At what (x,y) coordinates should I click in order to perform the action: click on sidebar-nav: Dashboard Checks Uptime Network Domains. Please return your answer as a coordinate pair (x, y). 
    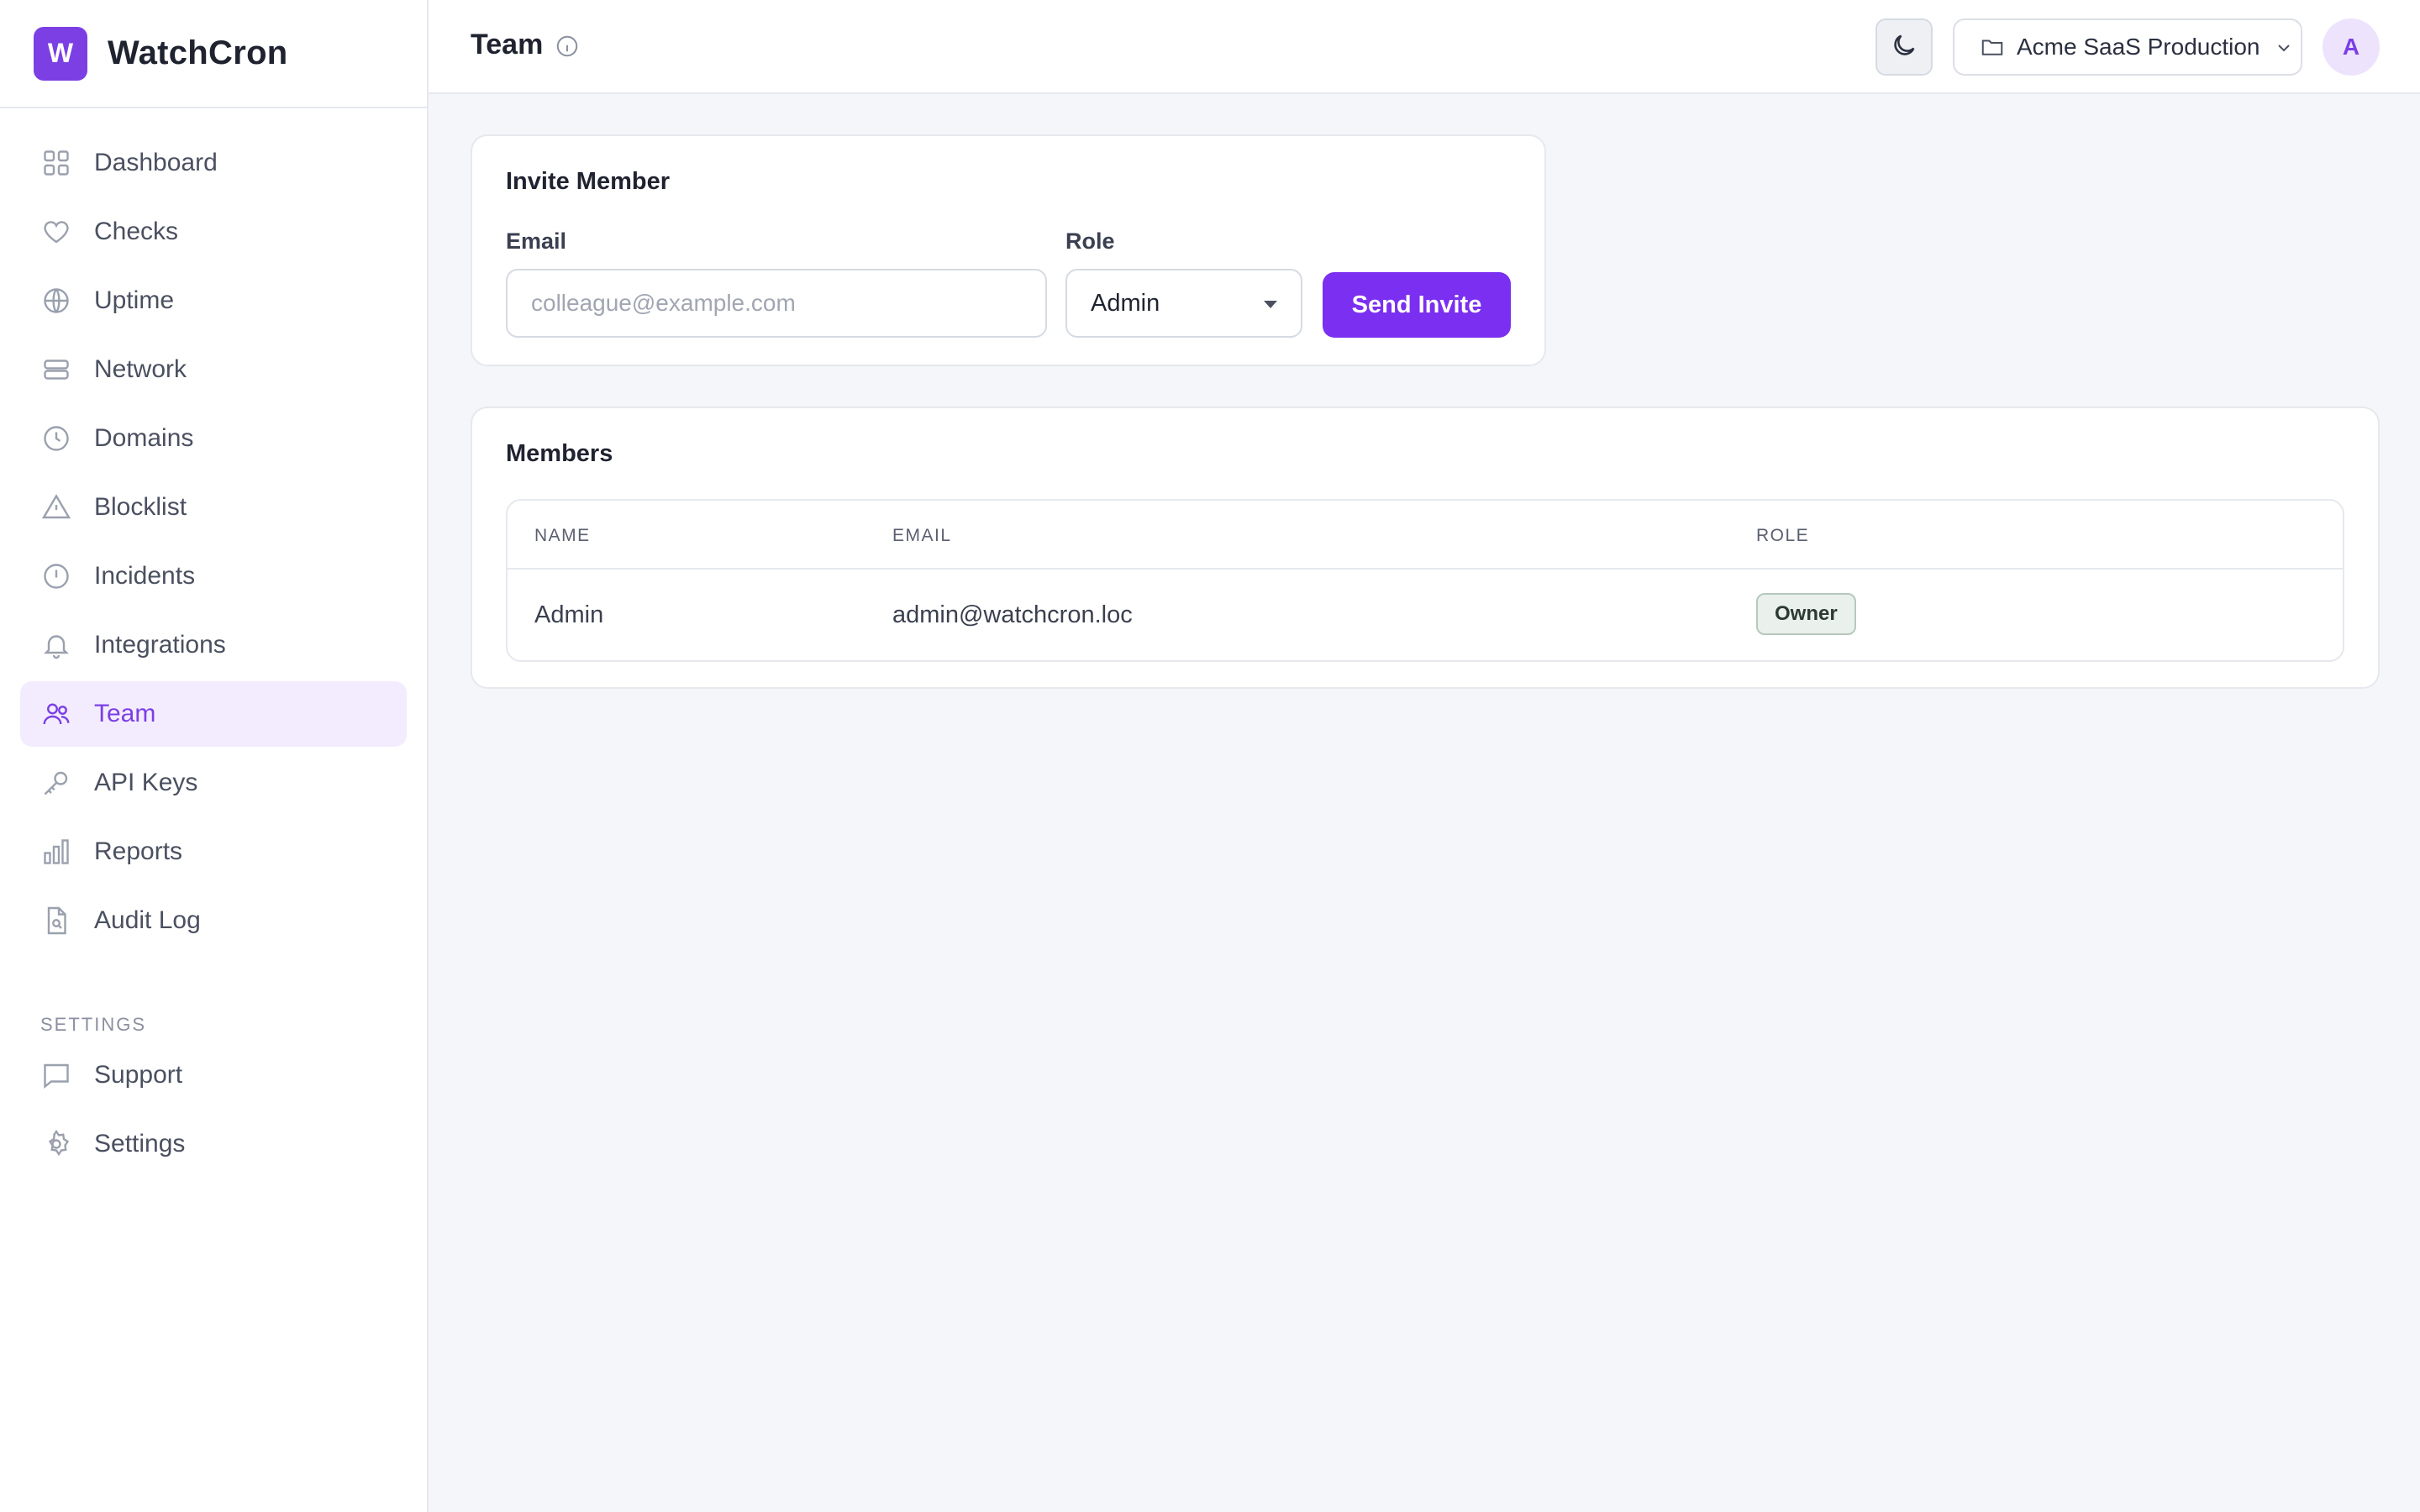
    Looking at the image, I should click on (214, 642).